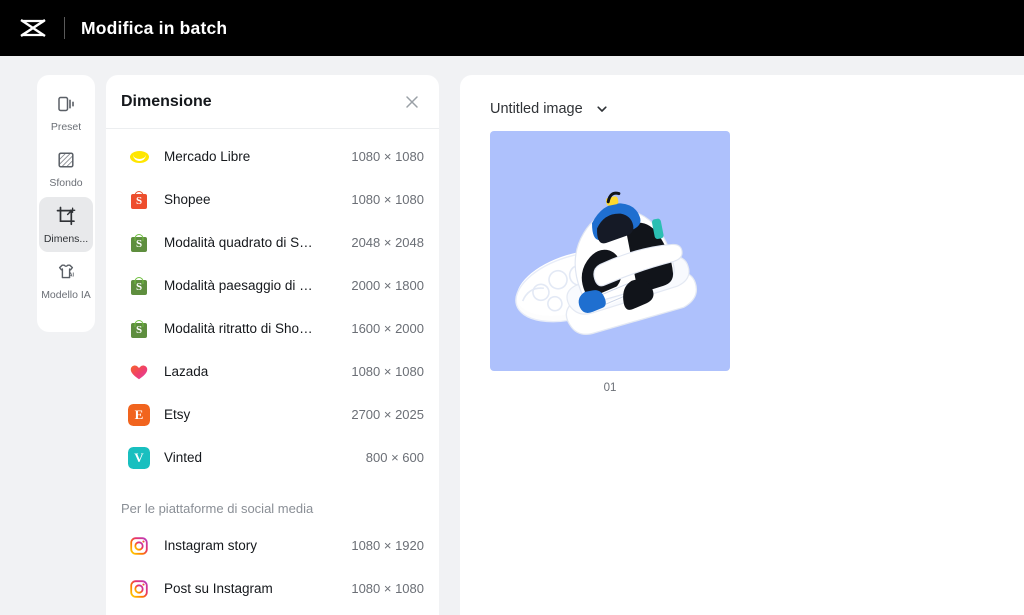 This screenshot has height=615, width=1024. I want to click on sidebar-item-preset: Preset, so click(66, 112).